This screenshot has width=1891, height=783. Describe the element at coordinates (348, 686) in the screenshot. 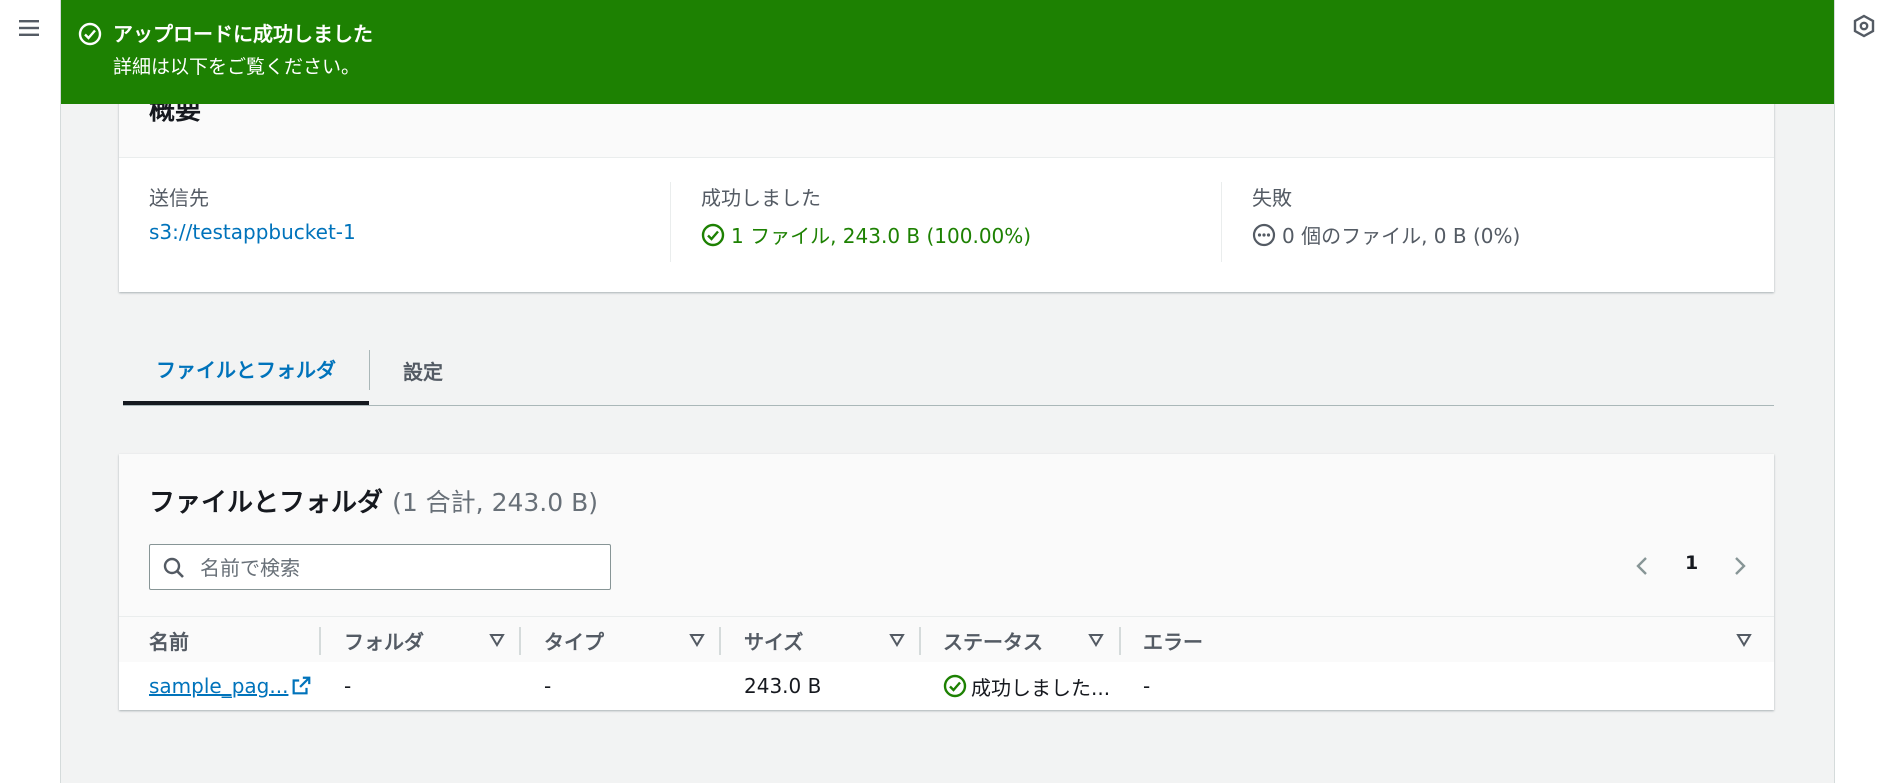

I see `cell-folder: -` at that location.